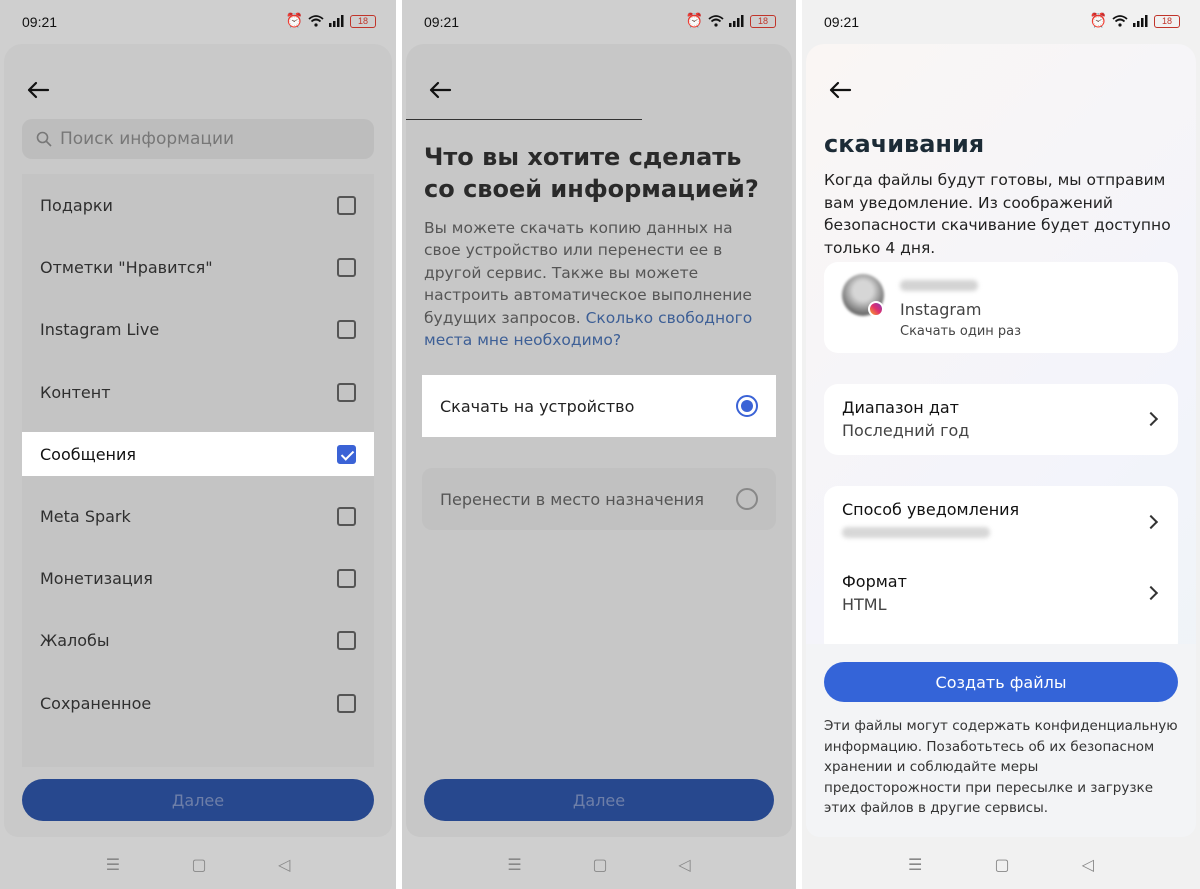  What do you see at coordinates (198, 641) in the screenshot?
I see `list-item: Жалобы` at bounding box center [198, 641].